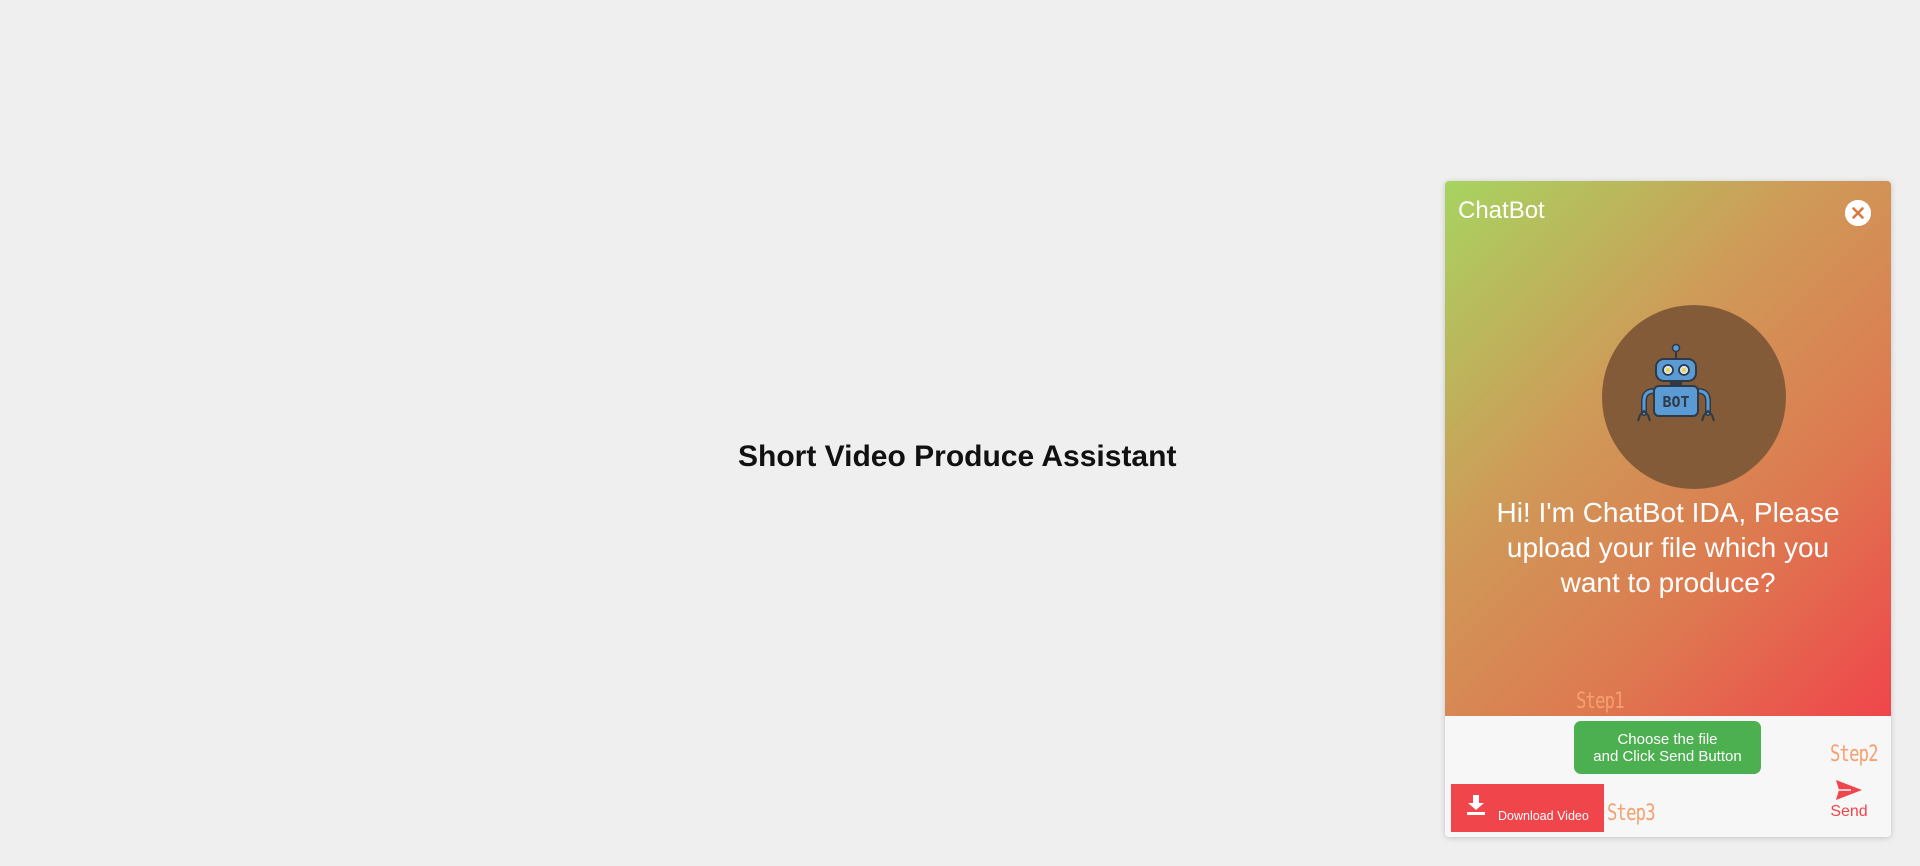 The image size is (1920, 866). What do you see at coordinates (1527, 808) in the screenshot?
I see `download-video-button: Download Video` at bounding box center [1527, 808].